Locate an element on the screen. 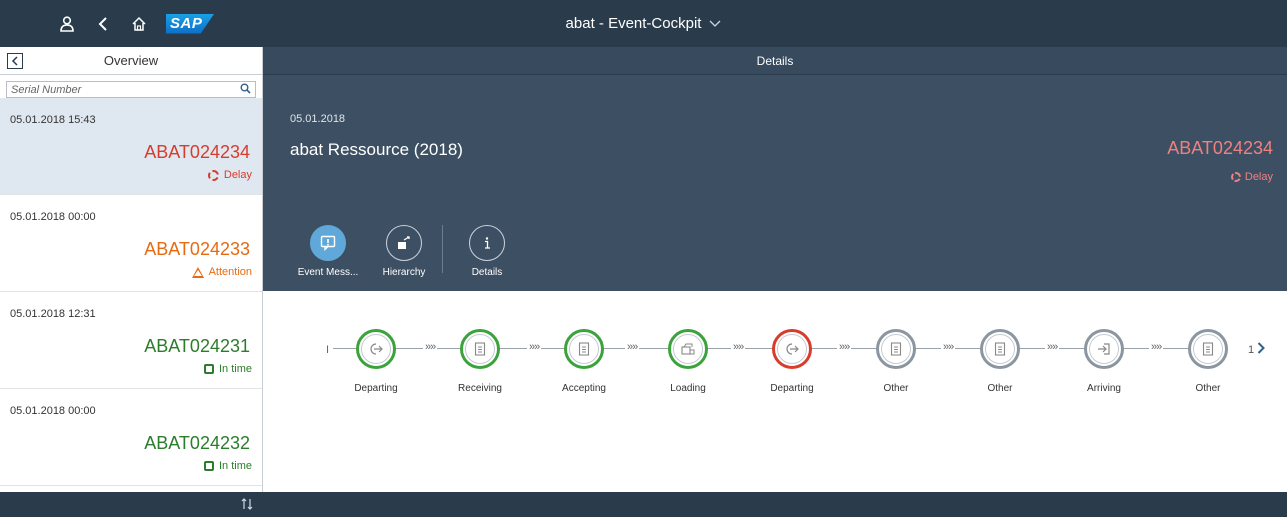  flow-node-departing is located at coordinates (376, 349).